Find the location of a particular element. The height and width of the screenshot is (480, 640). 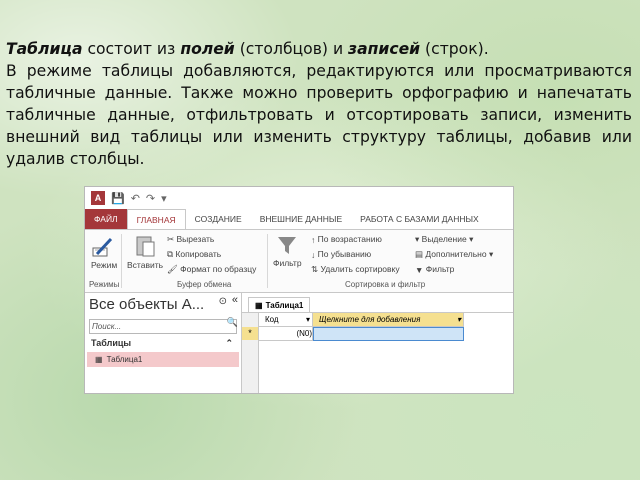

paste-button: Вставить is located at coordinates (145, 252).